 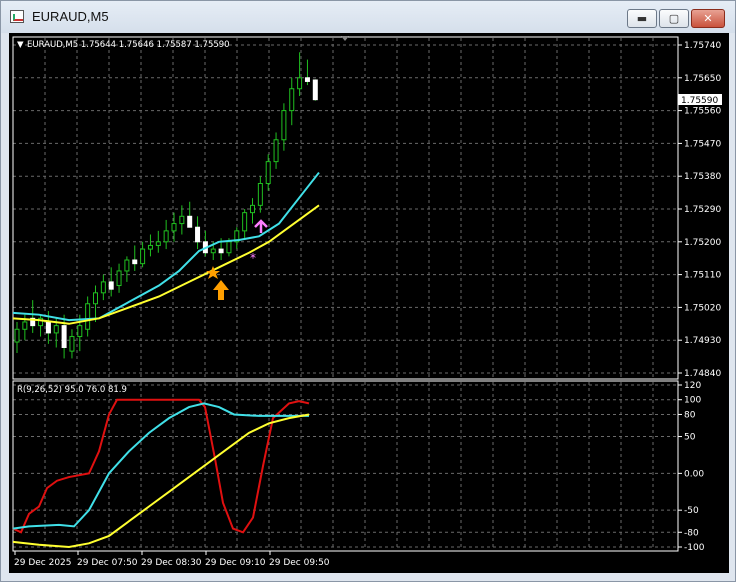 I want to click on price-tick-label: 1.75290, so click(x=702, y=210).